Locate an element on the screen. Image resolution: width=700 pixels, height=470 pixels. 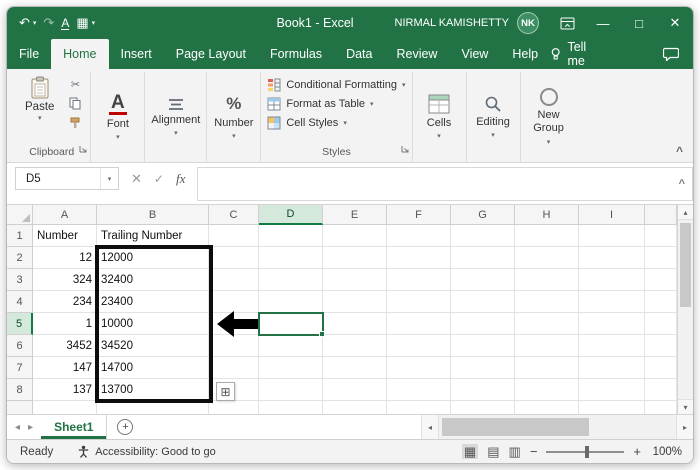
cell-A8: 137 is located at coordinates (65, 390).